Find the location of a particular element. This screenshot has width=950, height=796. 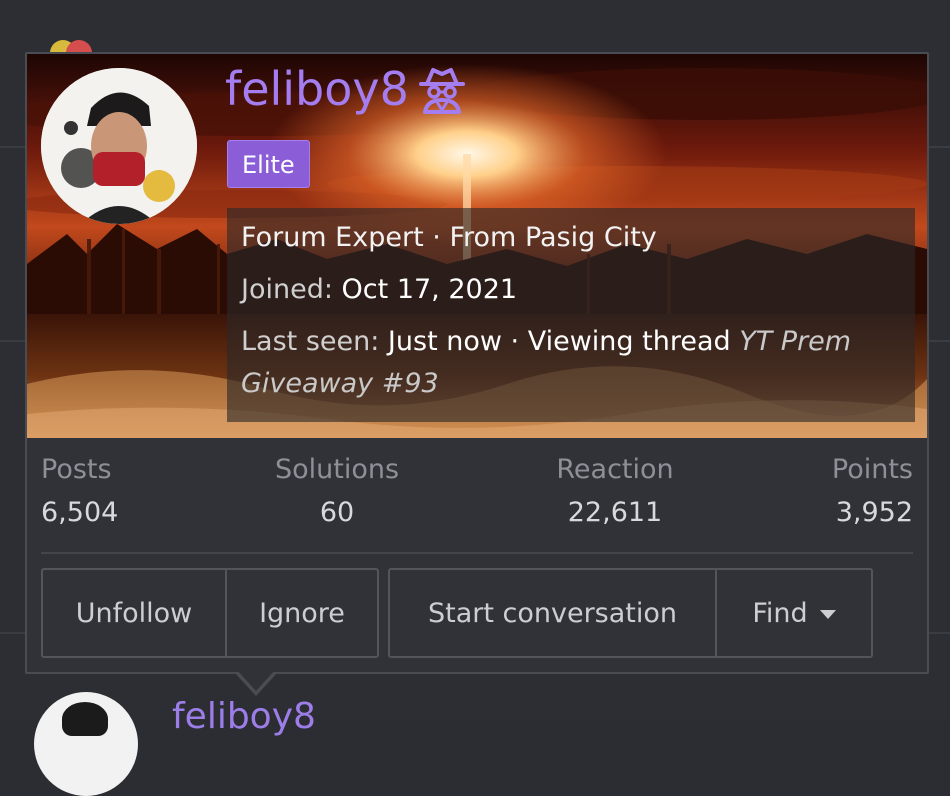

find-dropdown-button: Find is located at coordinates (794, 613).